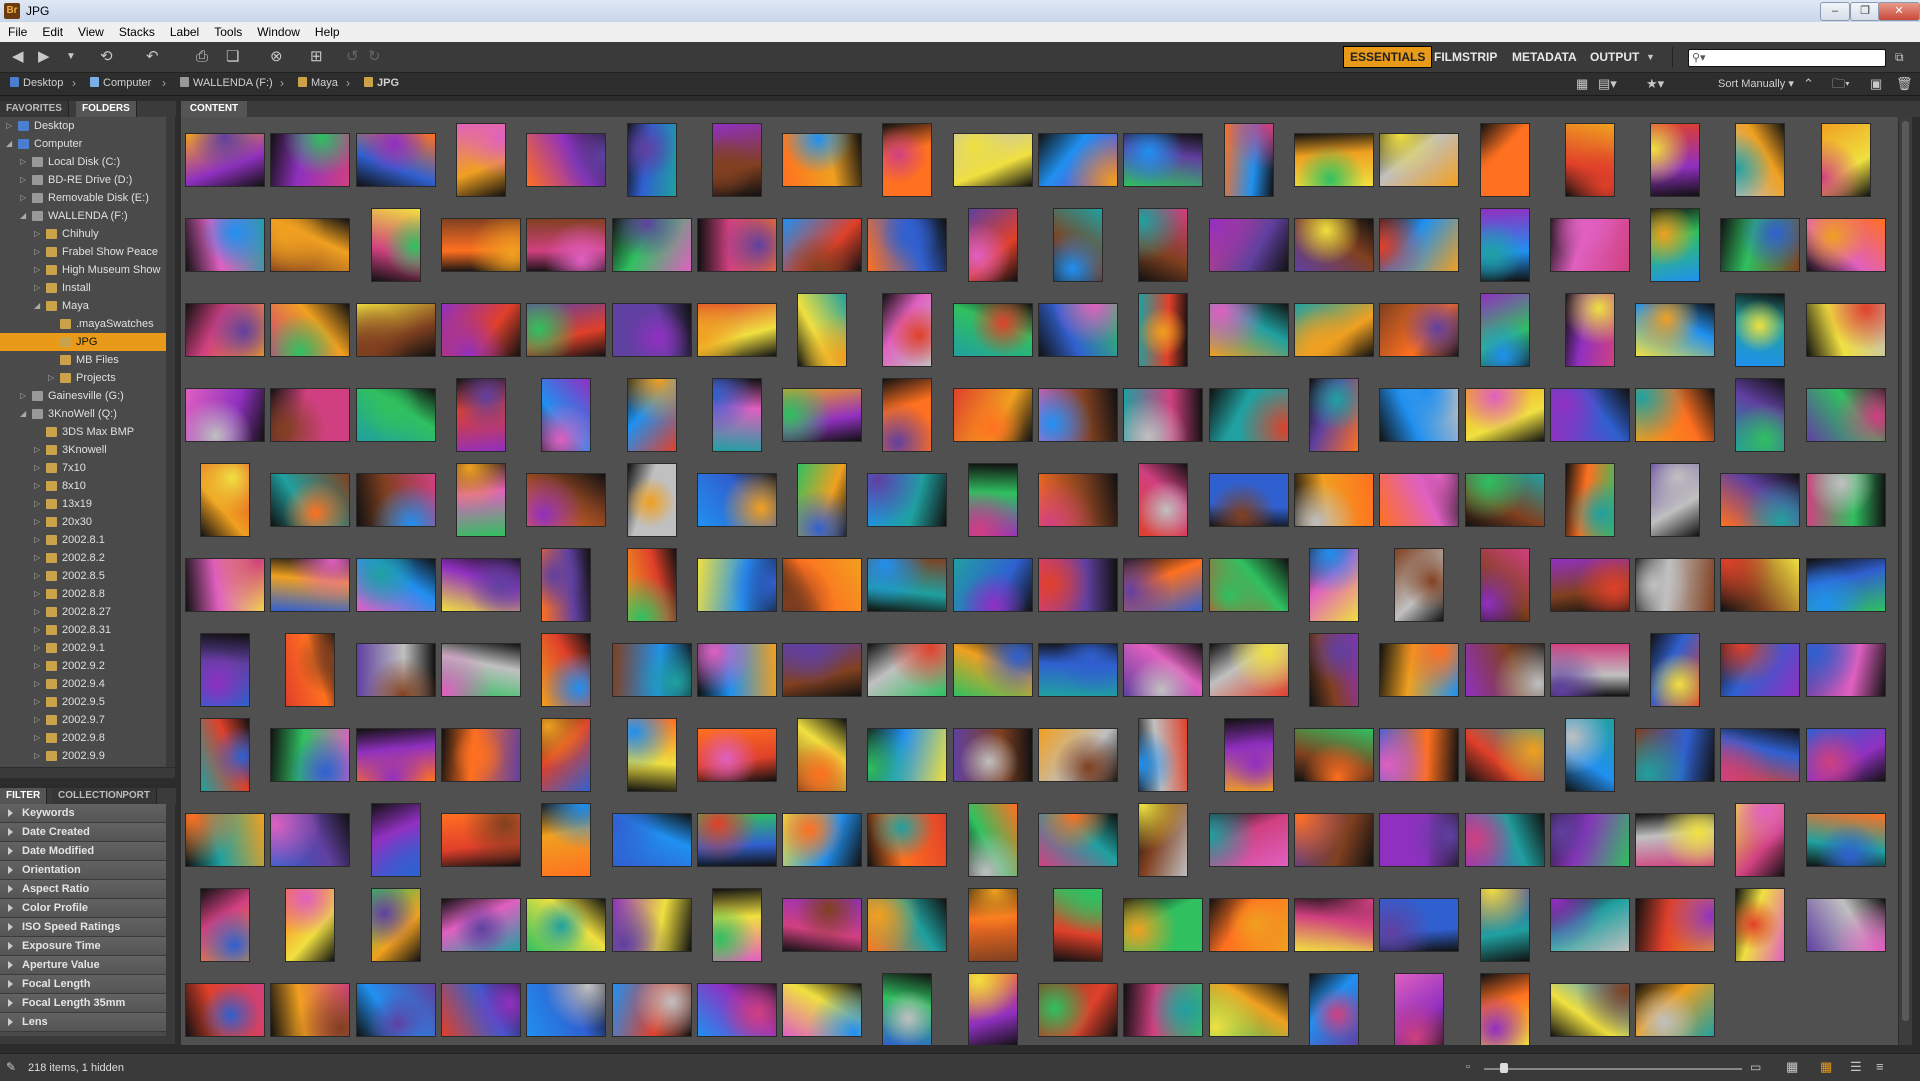  Describe the element at coordinates (83, 720) in the screenshot. I see `folder-tree-item: ▷ 2002.9.7` at that location.